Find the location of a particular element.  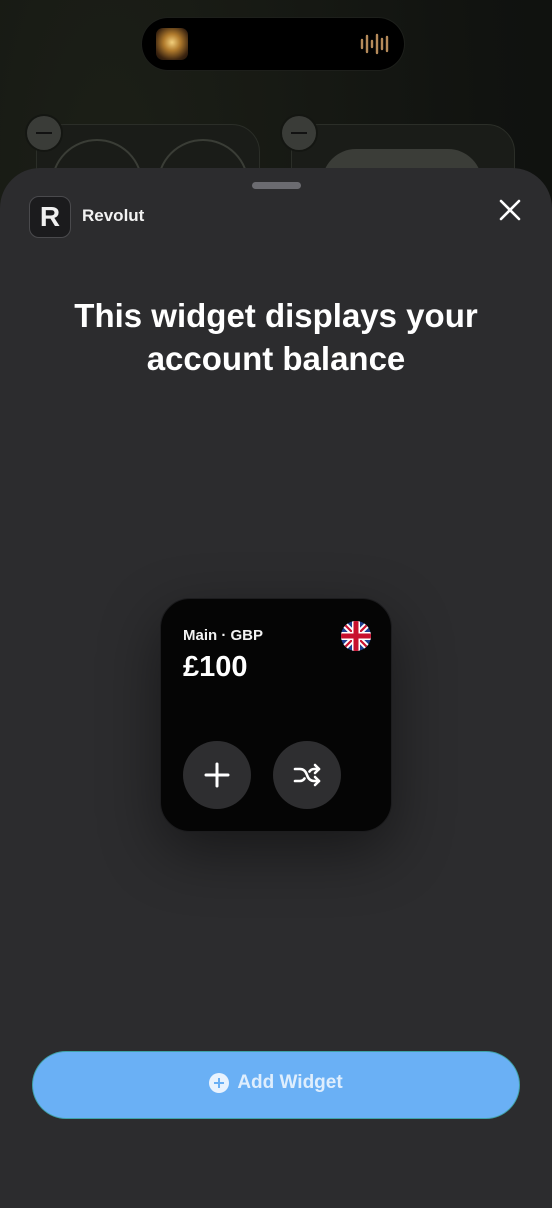

dynamic-island is located at coordinates (273, 44).